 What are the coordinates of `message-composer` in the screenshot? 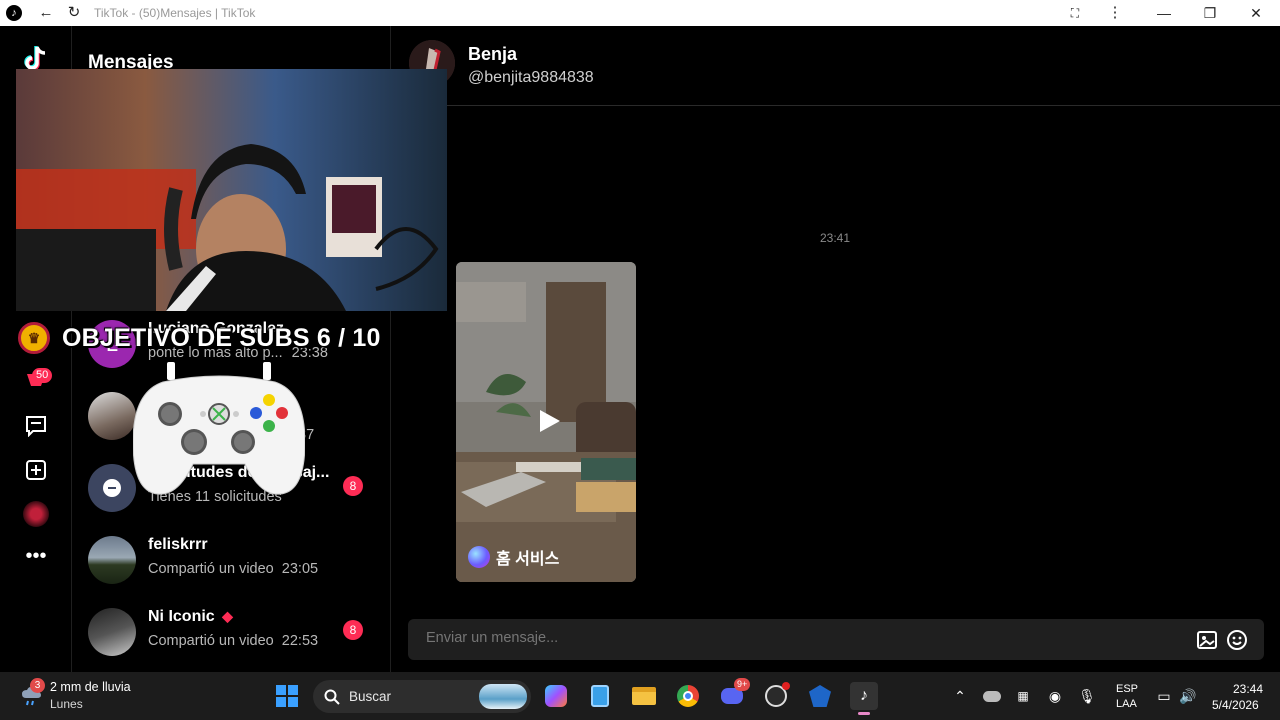 It's located at (836, 639).